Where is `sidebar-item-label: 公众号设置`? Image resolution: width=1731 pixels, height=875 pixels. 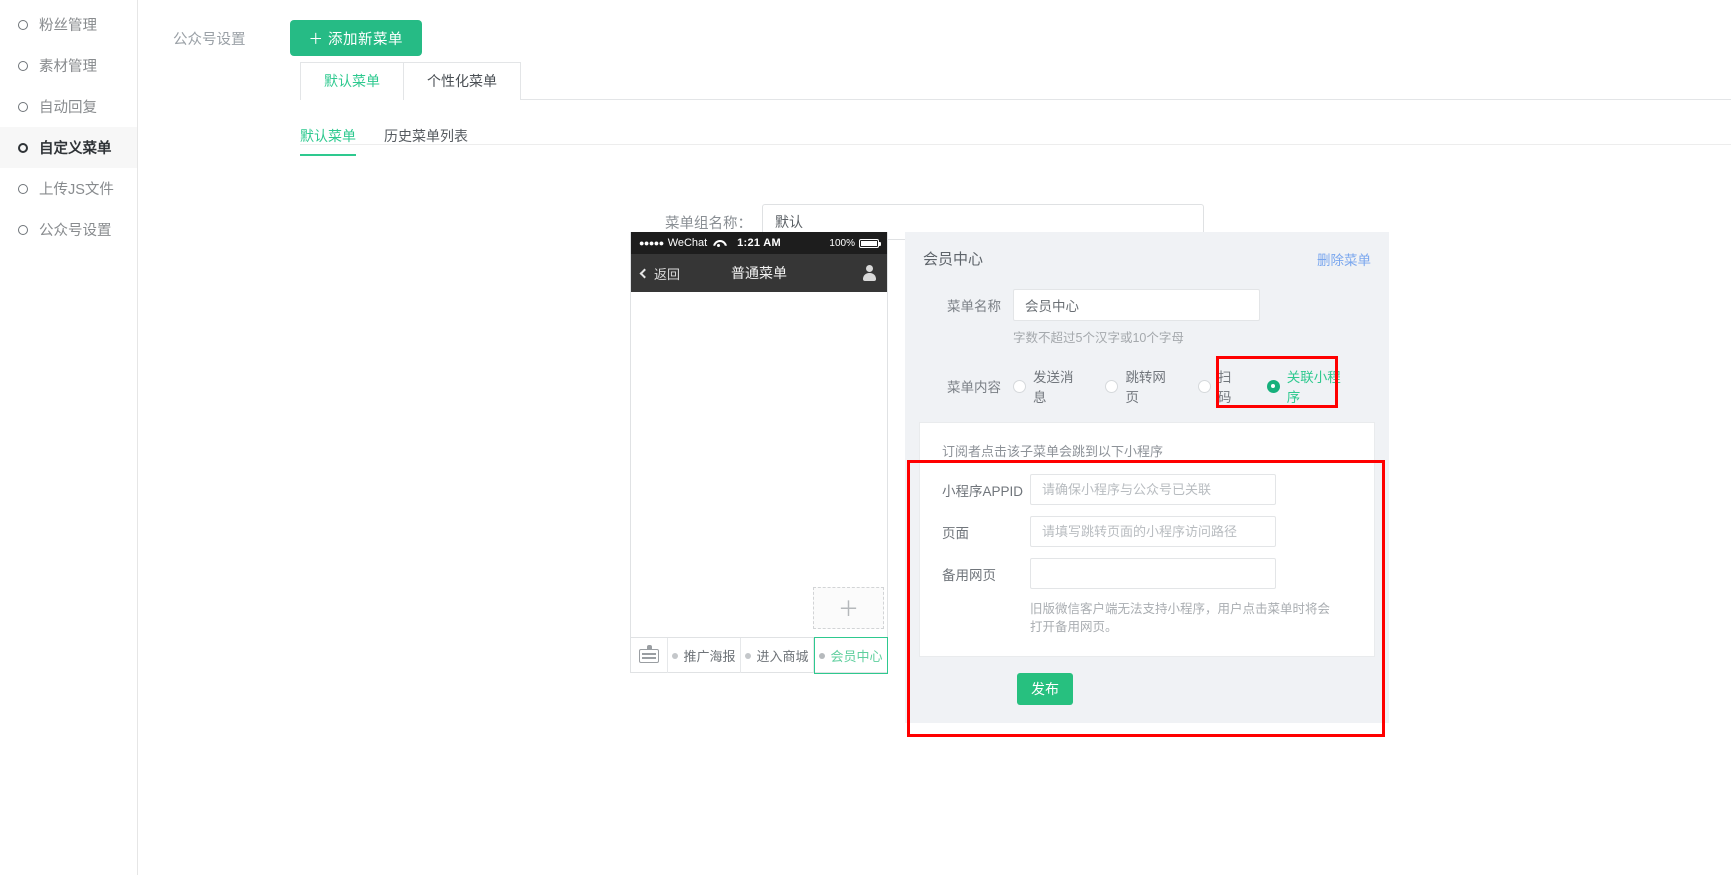
sidebar-item-label: 公众号设置 is located at coordinates (75, 231).